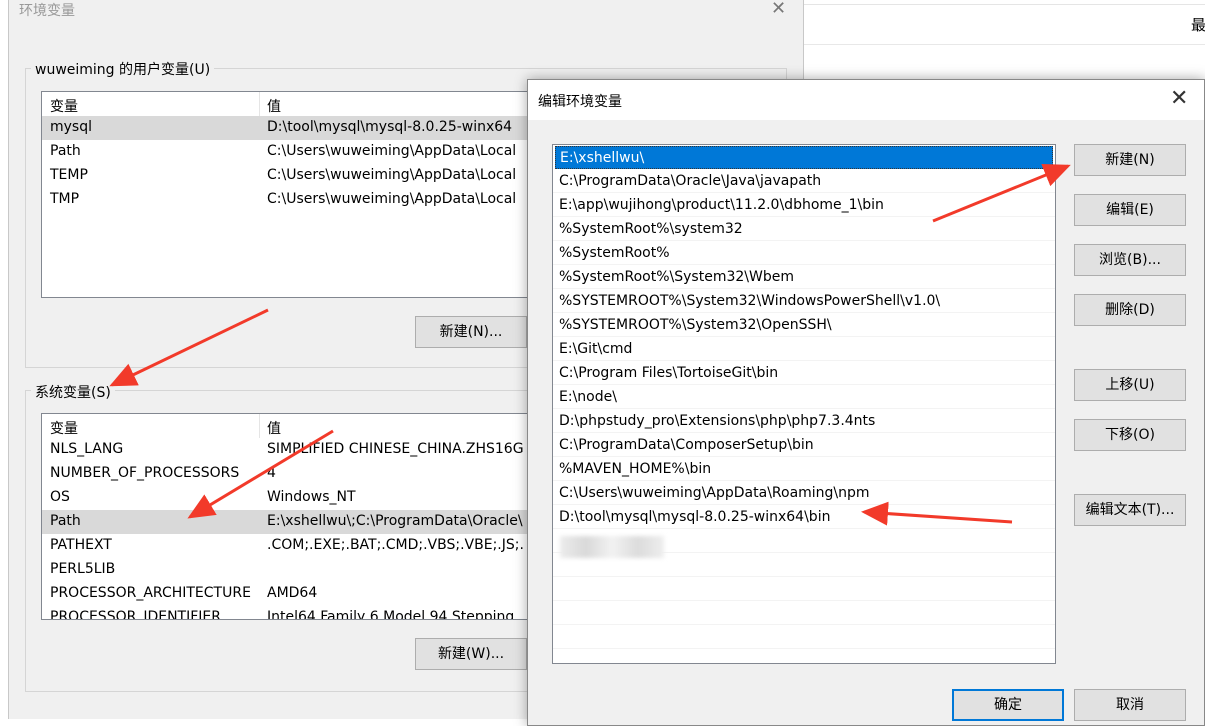 Image resolution: width=1205 pixels, height=726 pixels. Describe the element at coordinates (1130, 160) in the screenshot. I see `new-path-button: 新建(N)` at that location.